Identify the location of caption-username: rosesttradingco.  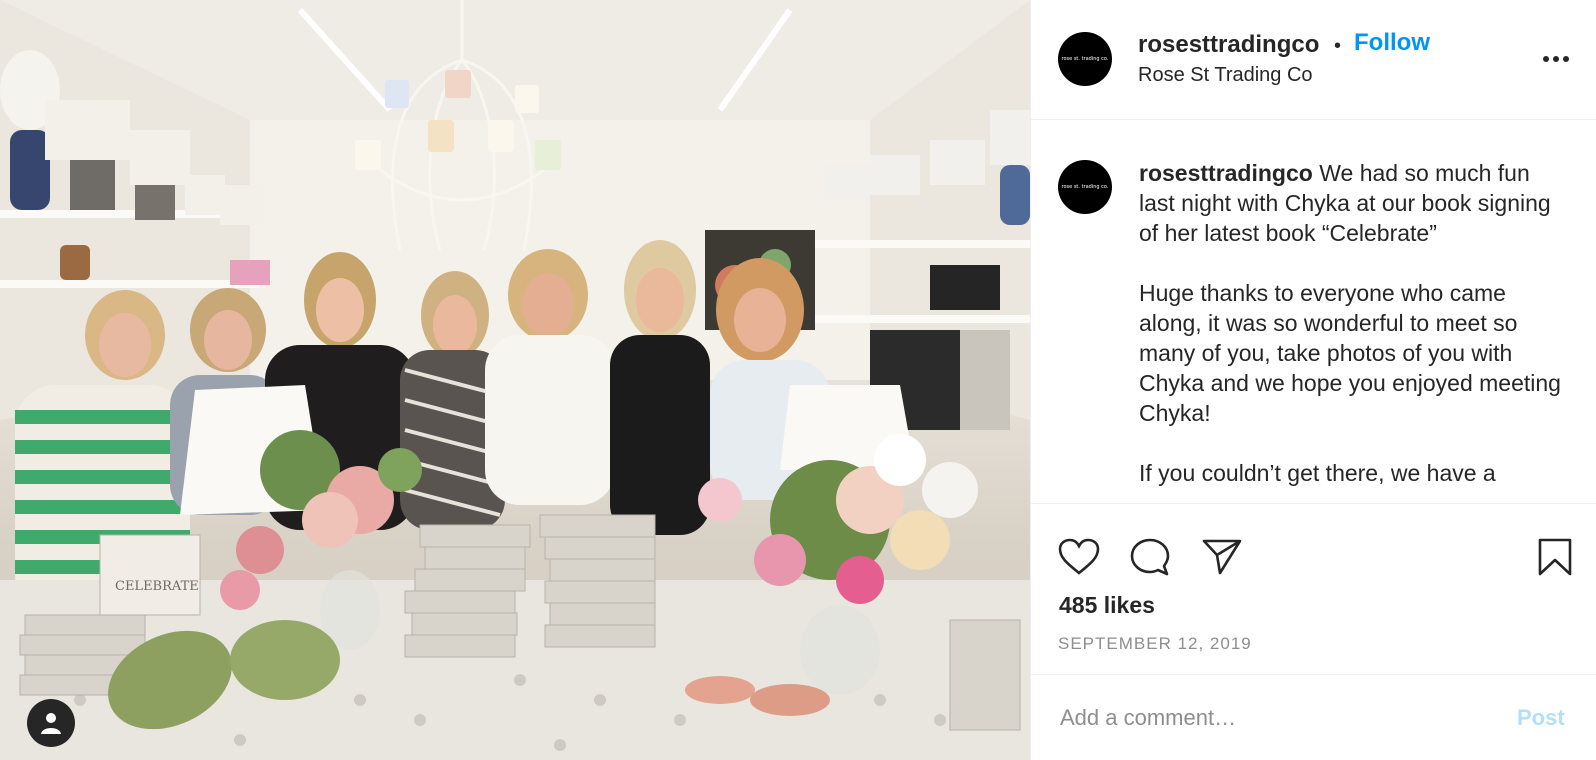
(1226, 173).